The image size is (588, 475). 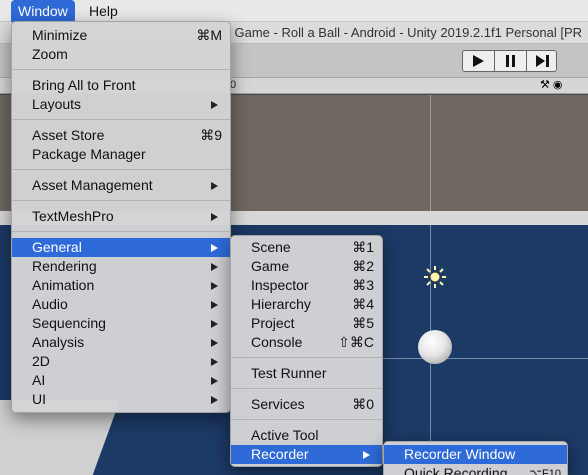 I want to click on directional-light-icon, so click(x=435, y=277).